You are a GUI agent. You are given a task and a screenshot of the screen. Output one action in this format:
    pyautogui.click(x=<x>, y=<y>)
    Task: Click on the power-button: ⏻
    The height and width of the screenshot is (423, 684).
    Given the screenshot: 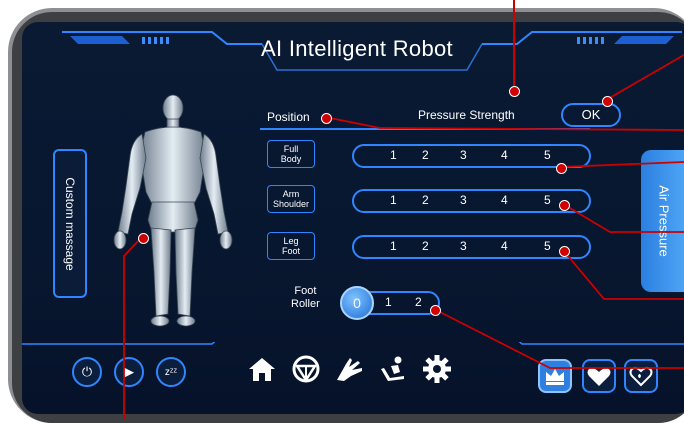 What is the action you would take?
    pyautogui.click(x=87, y=372)
    